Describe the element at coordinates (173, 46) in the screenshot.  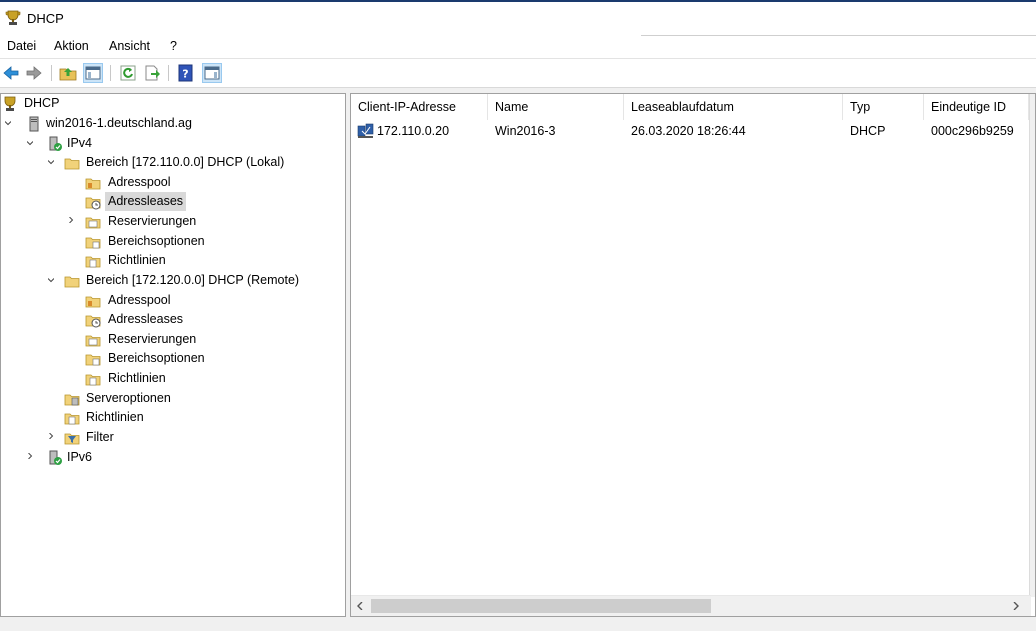
I see `menu-help: ?` at that location.